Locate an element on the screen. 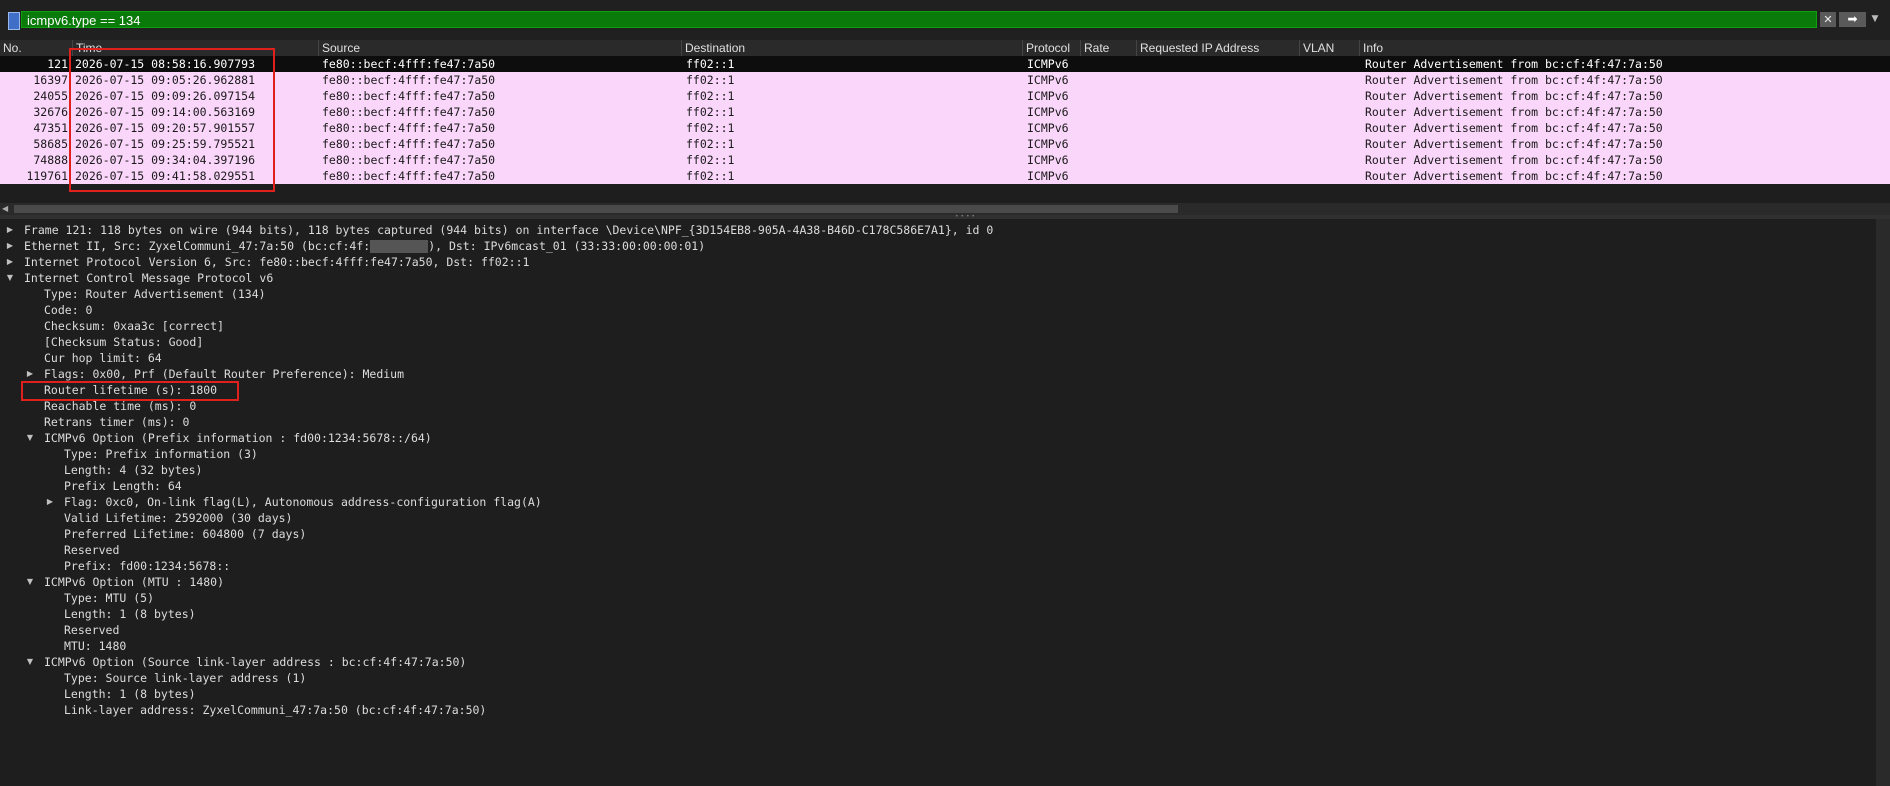 This screenshot has height=786, width=1890. detail-prefix-type: Type: Prefix information (3) is located at coordinates (161, 454).